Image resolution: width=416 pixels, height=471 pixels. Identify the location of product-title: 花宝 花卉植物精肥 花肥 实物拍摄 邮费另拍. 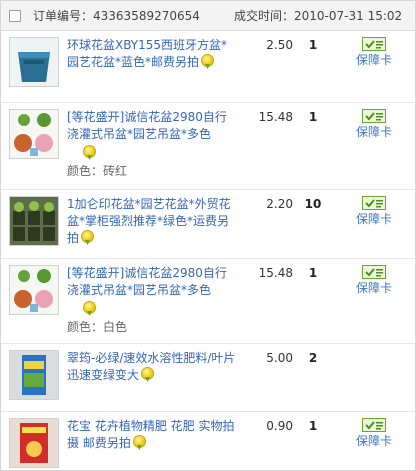
(151, 434).